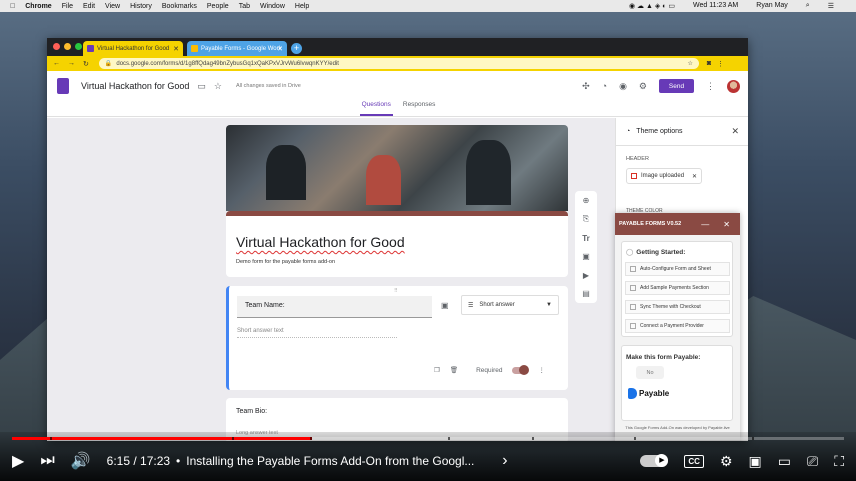 The image size is (856, 481). What do you see at coordinates (302, 6) in the screenshot?
I see `menu-help: Help` at bounding box center [302, 6].